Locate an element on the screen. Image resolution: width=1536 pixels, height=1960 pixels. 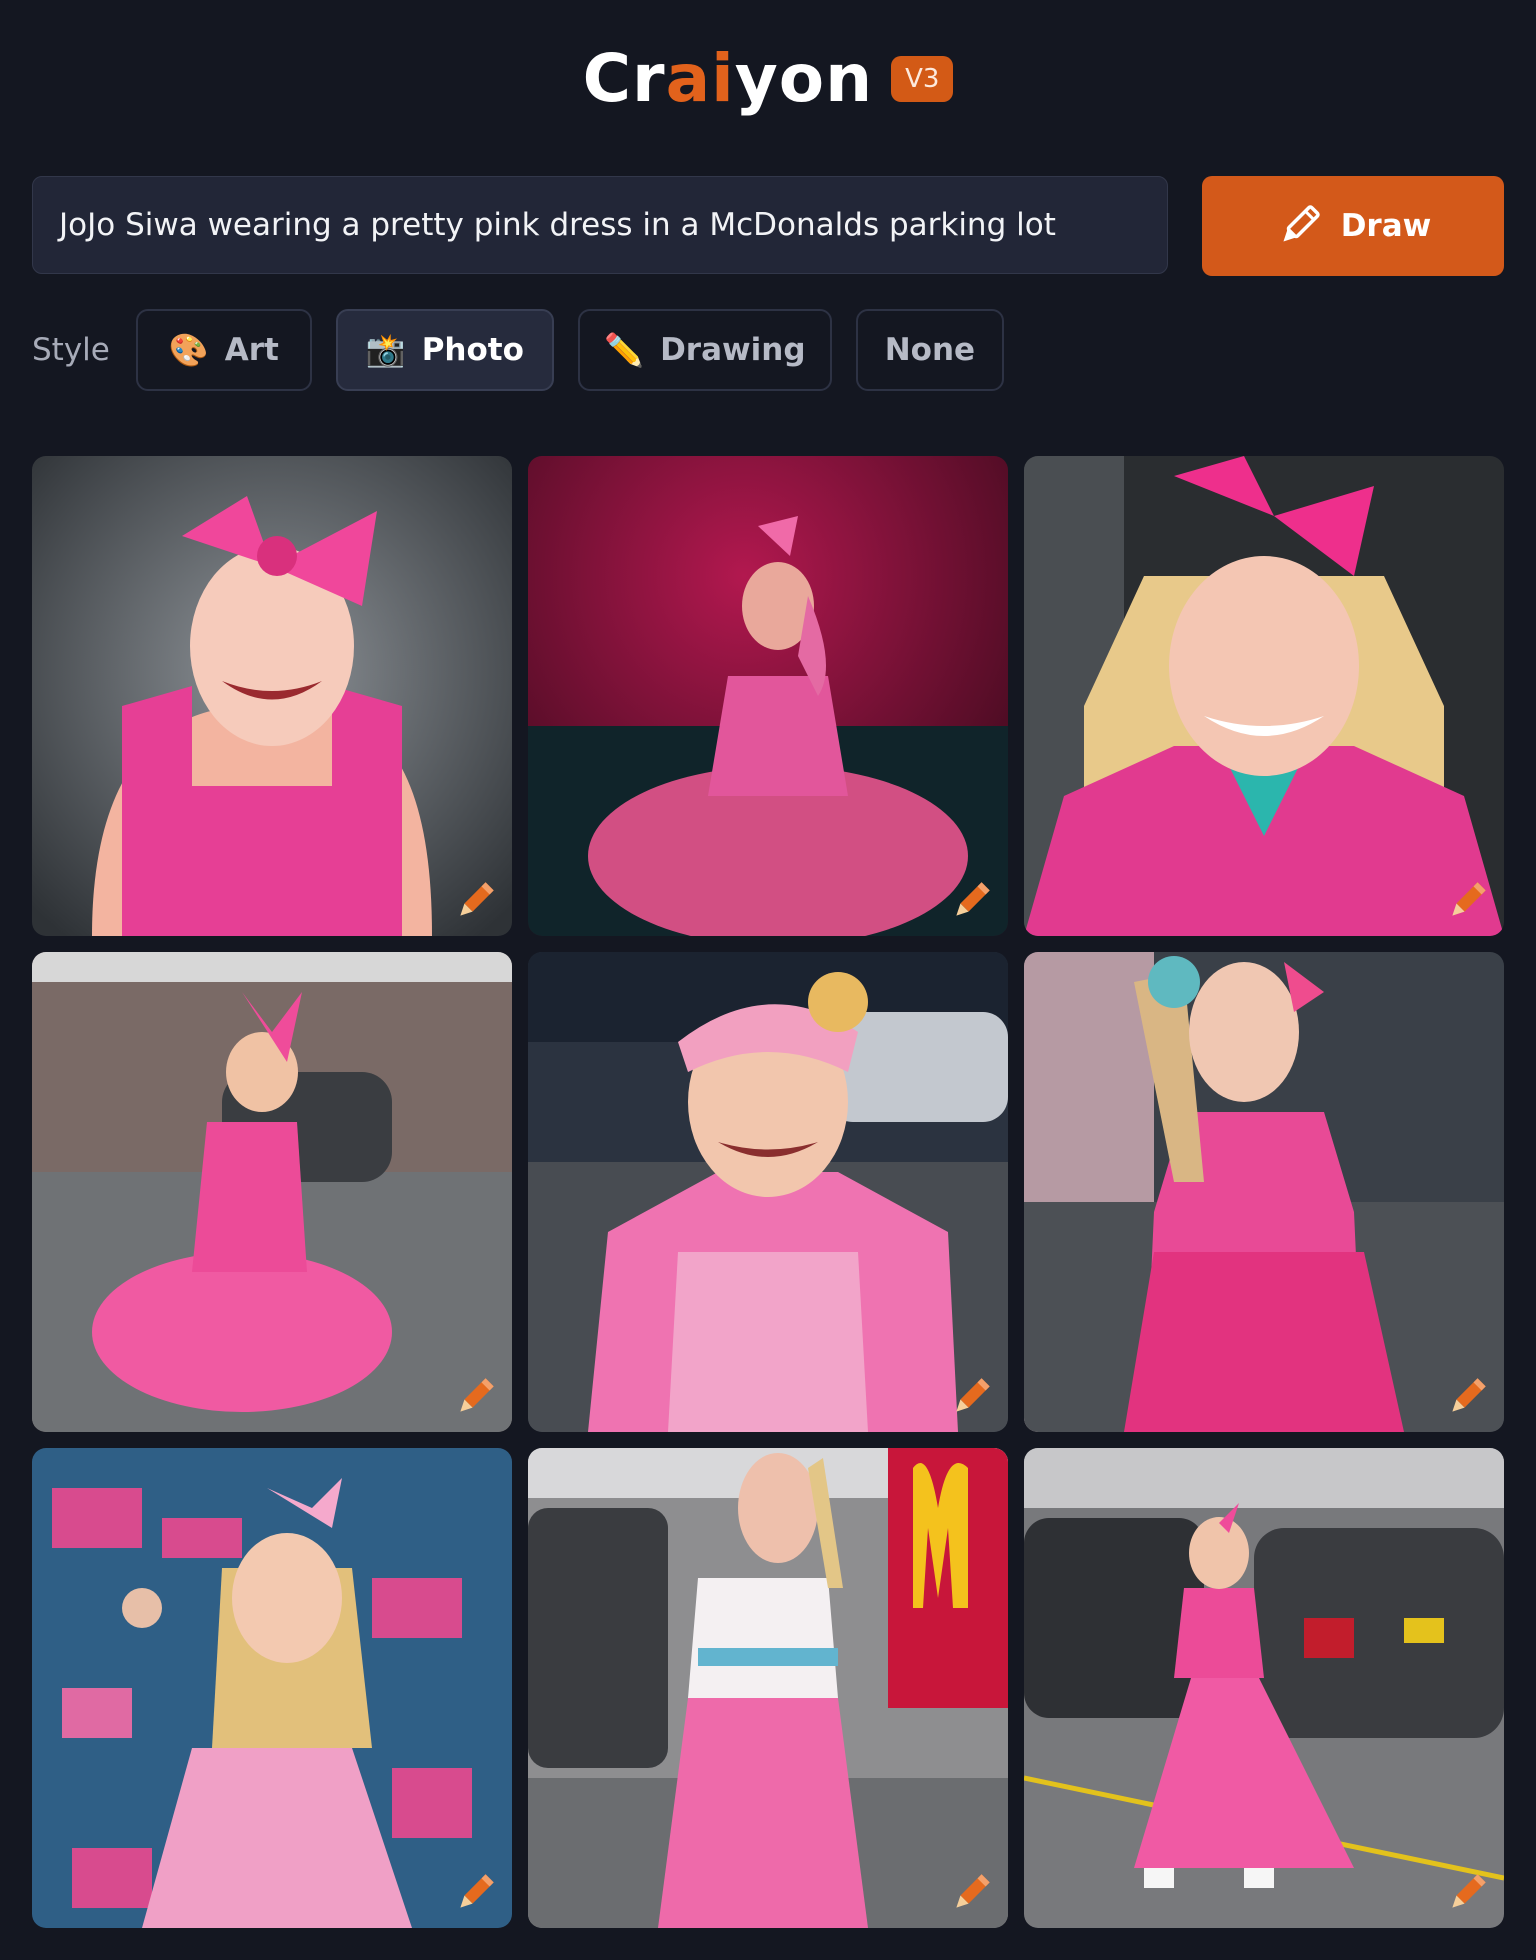
style-option-none: None is located at coordinates (929, 350).